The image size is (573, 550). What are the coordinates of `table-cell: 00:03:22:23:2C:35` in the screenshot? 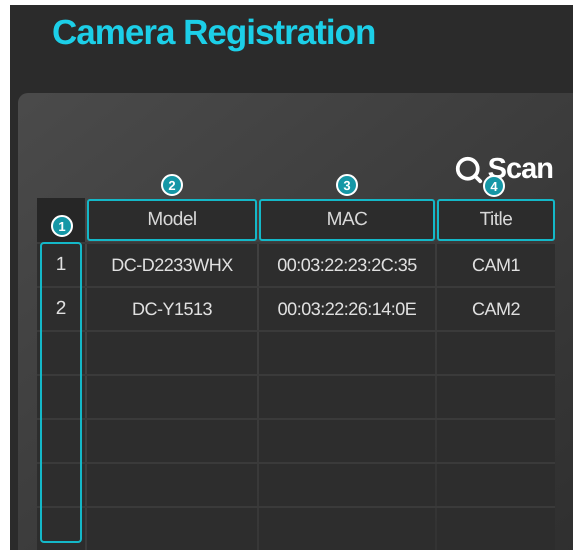 It's located at (347, 265).